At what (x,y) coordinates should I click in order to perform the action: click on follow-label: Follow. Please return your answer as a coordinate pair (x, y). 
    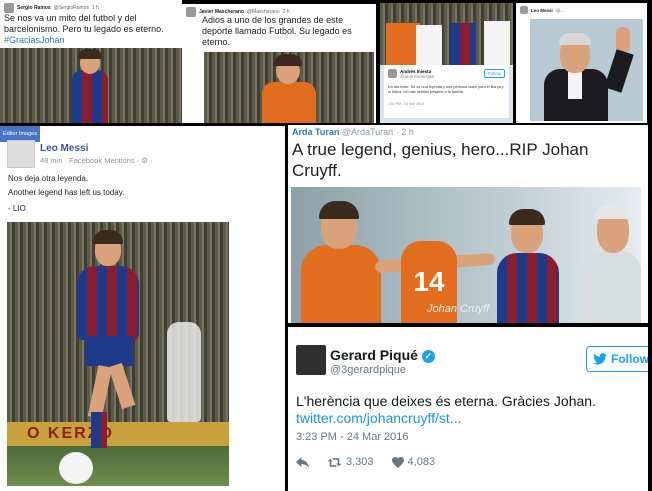
    Looking at the image, I should click on (629, 359).